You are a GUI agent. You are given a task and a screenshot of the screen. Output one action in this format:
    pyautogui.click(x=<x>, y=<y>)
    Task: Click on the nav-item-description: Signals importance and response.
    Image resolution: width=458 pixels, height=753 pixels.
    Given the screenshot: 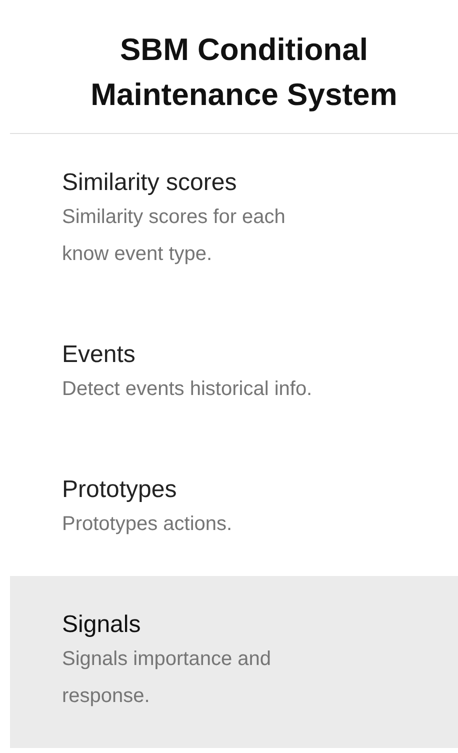 What is the action you would take?
    pyautogui.click(x=167, y=678)
    